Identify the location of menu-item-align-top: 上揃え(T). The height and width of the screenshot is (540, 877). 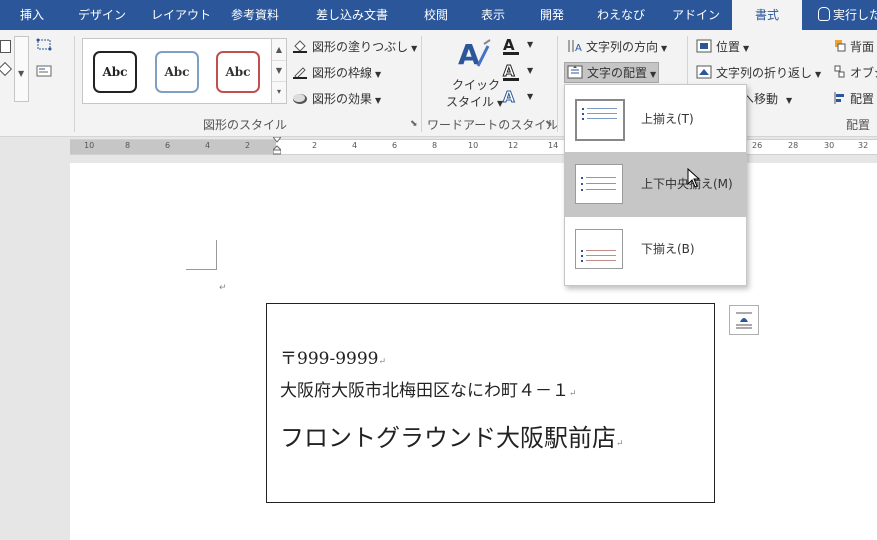
(655, 119).